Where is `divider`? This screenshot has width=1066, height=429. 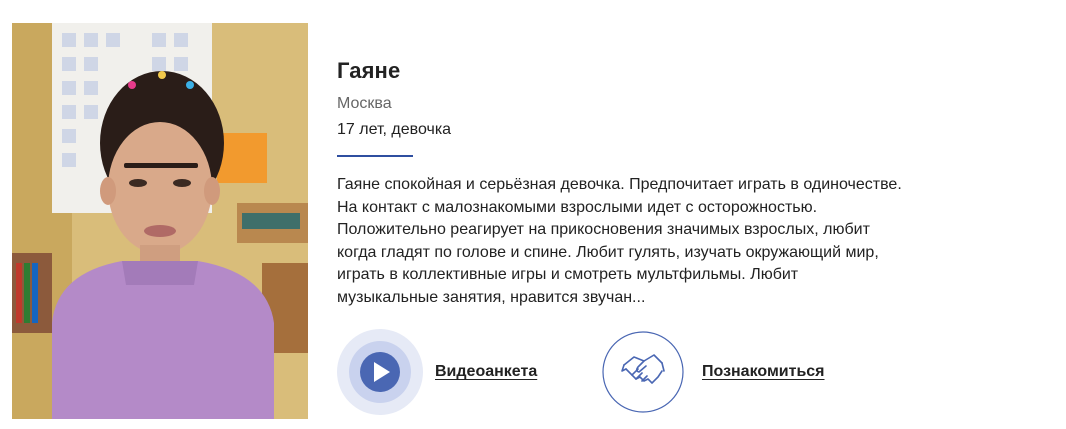 divider is located at coordinates (375, 156).